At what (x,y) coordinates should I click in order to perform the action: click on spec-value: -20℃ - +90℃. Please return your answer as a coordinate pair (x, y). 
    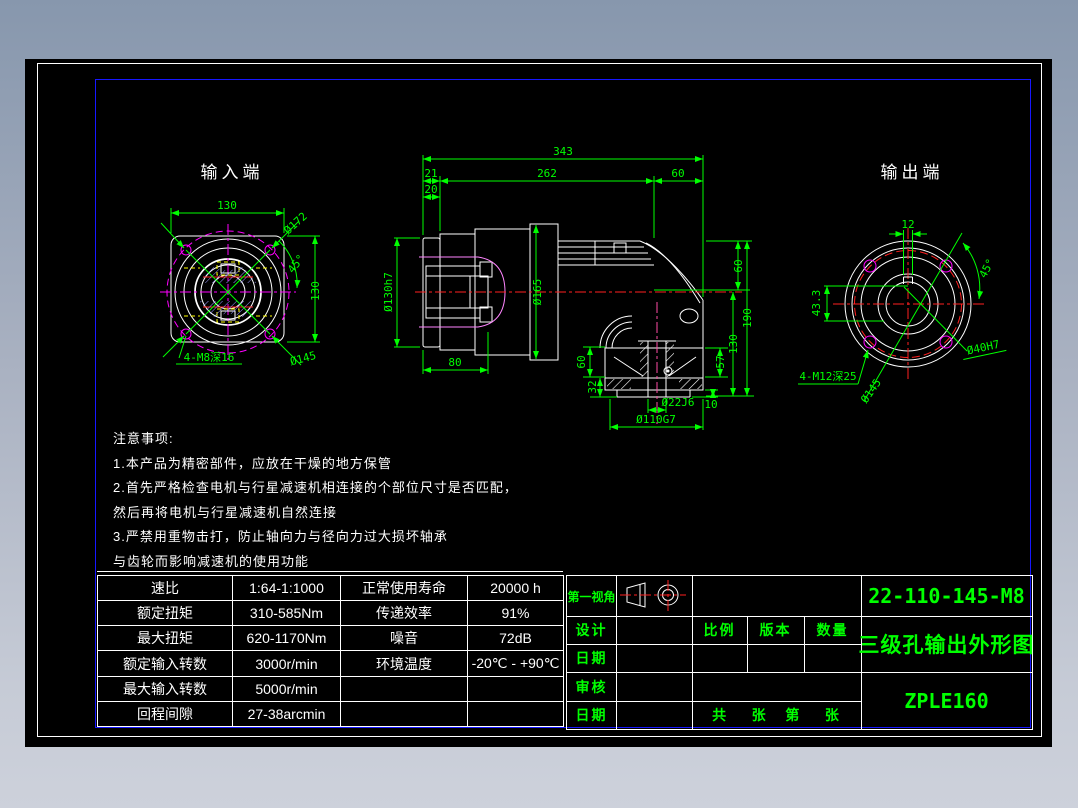
    Looking at the image, I should click on (515, 663).